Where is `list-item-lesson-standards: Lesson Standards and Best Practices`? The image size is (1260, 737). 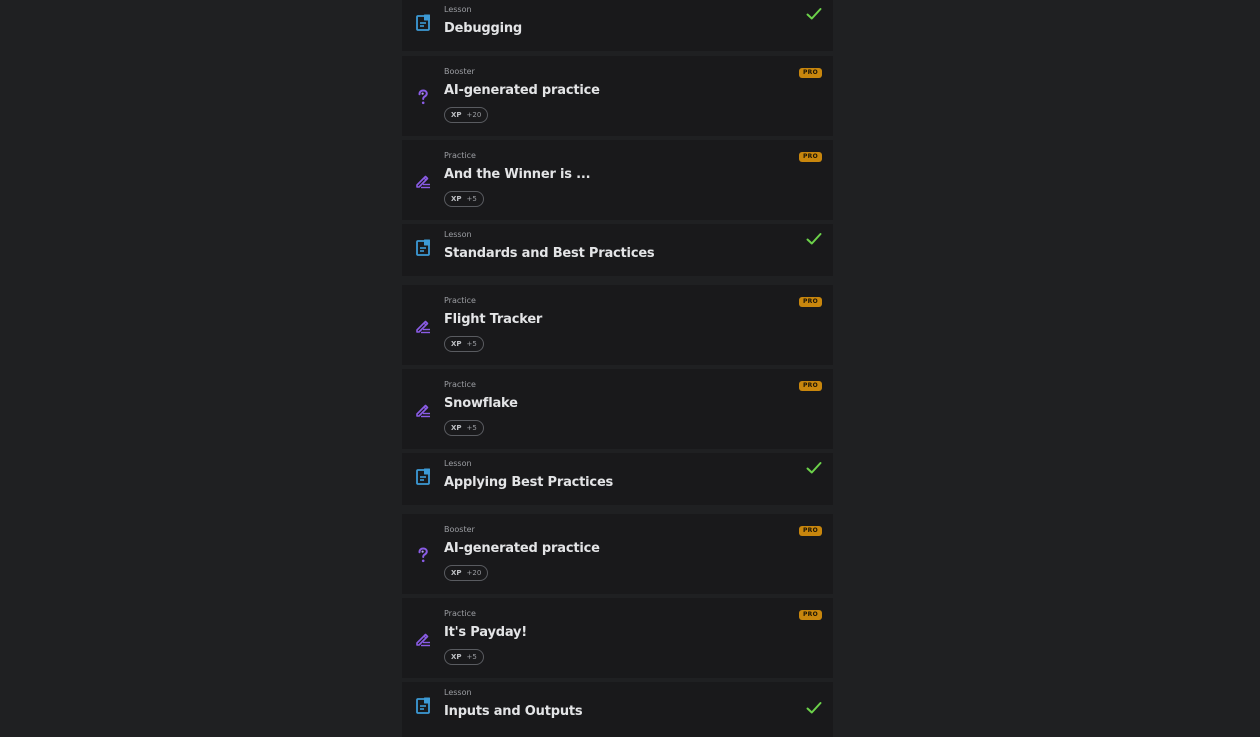 list-item-lesson-standards: Lesson Standards and Best Practices is located at coordinates (617, 250).